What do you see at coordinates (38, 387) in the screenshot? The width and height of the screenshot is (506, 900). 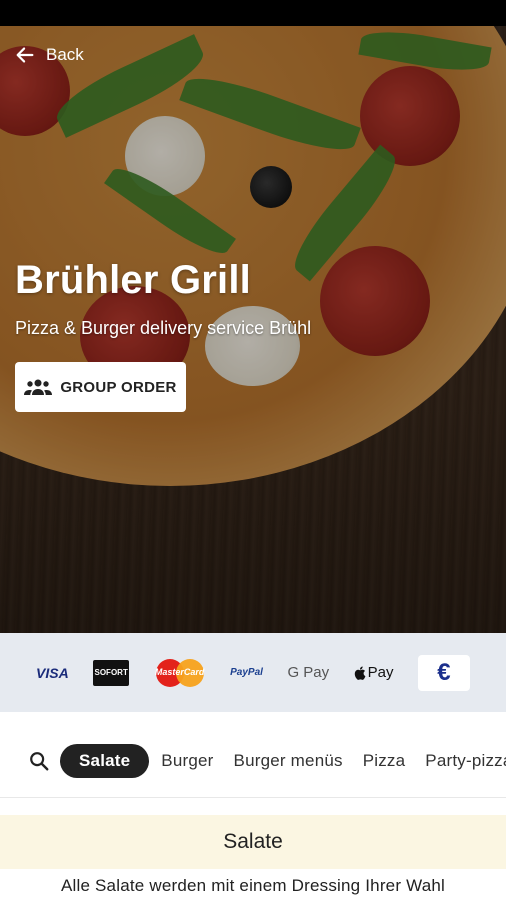 I see `group-icon` at bounding box center [38, 387].